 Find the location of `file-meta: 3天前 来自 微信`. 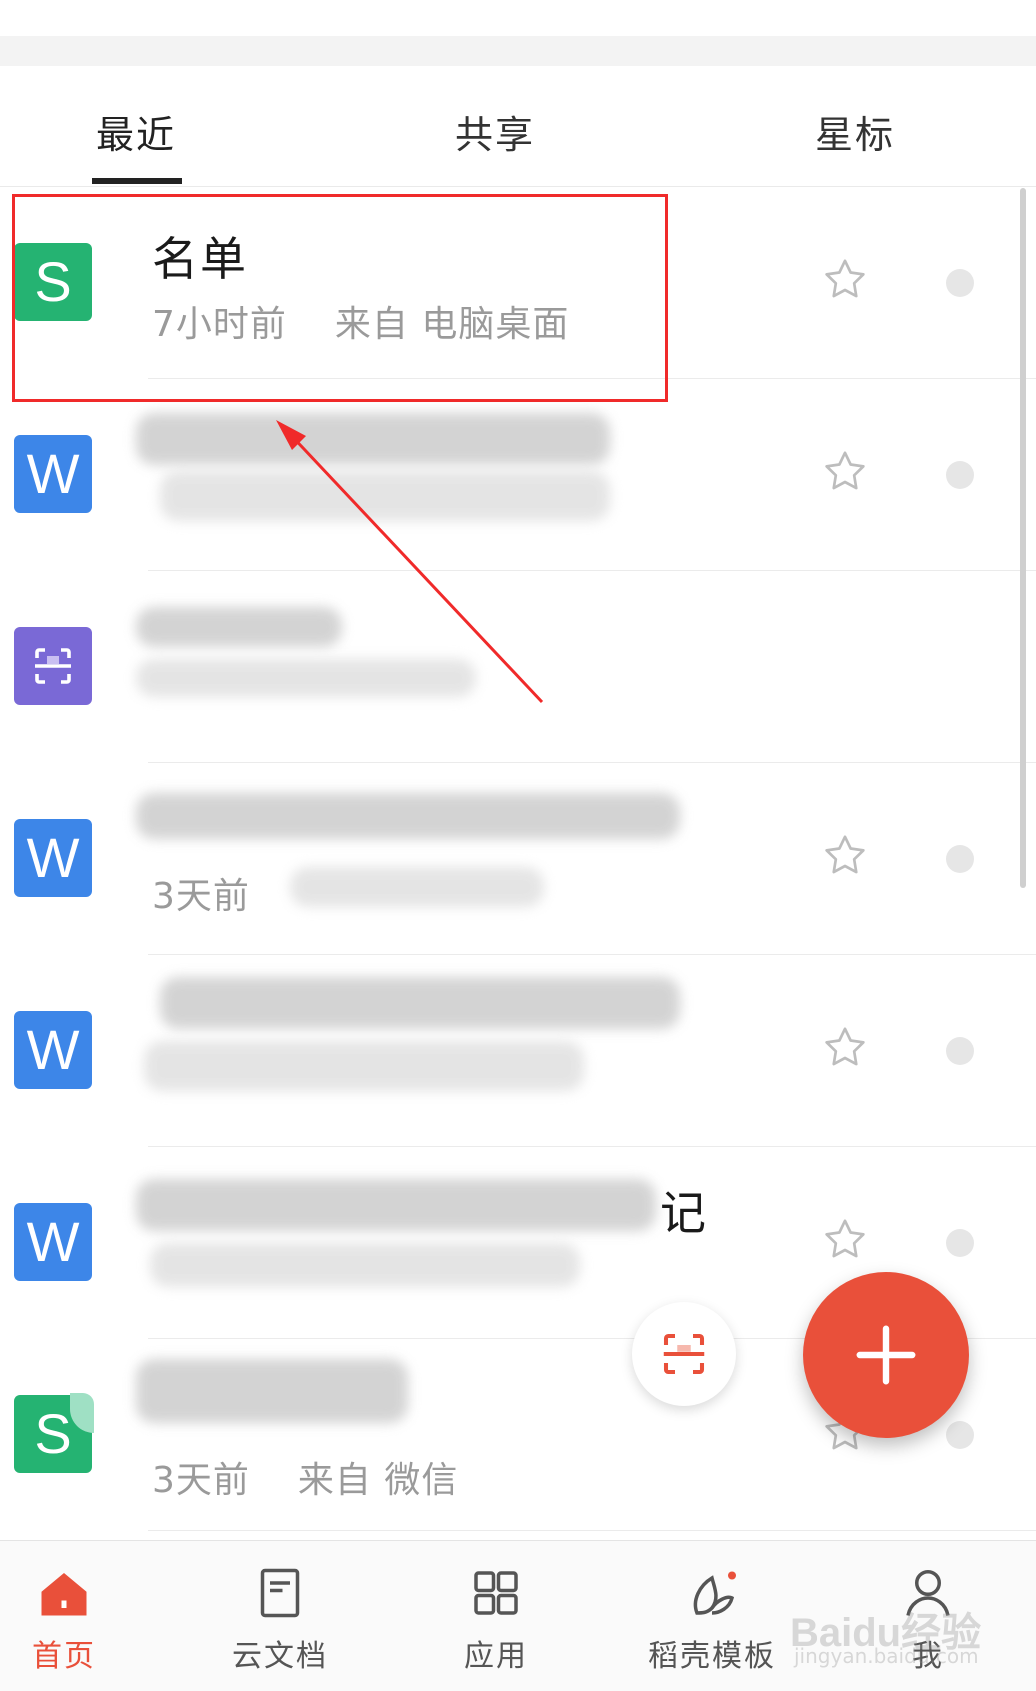

file-meta: 3天前 来自 微信 is located at coordinates (305, 1477).